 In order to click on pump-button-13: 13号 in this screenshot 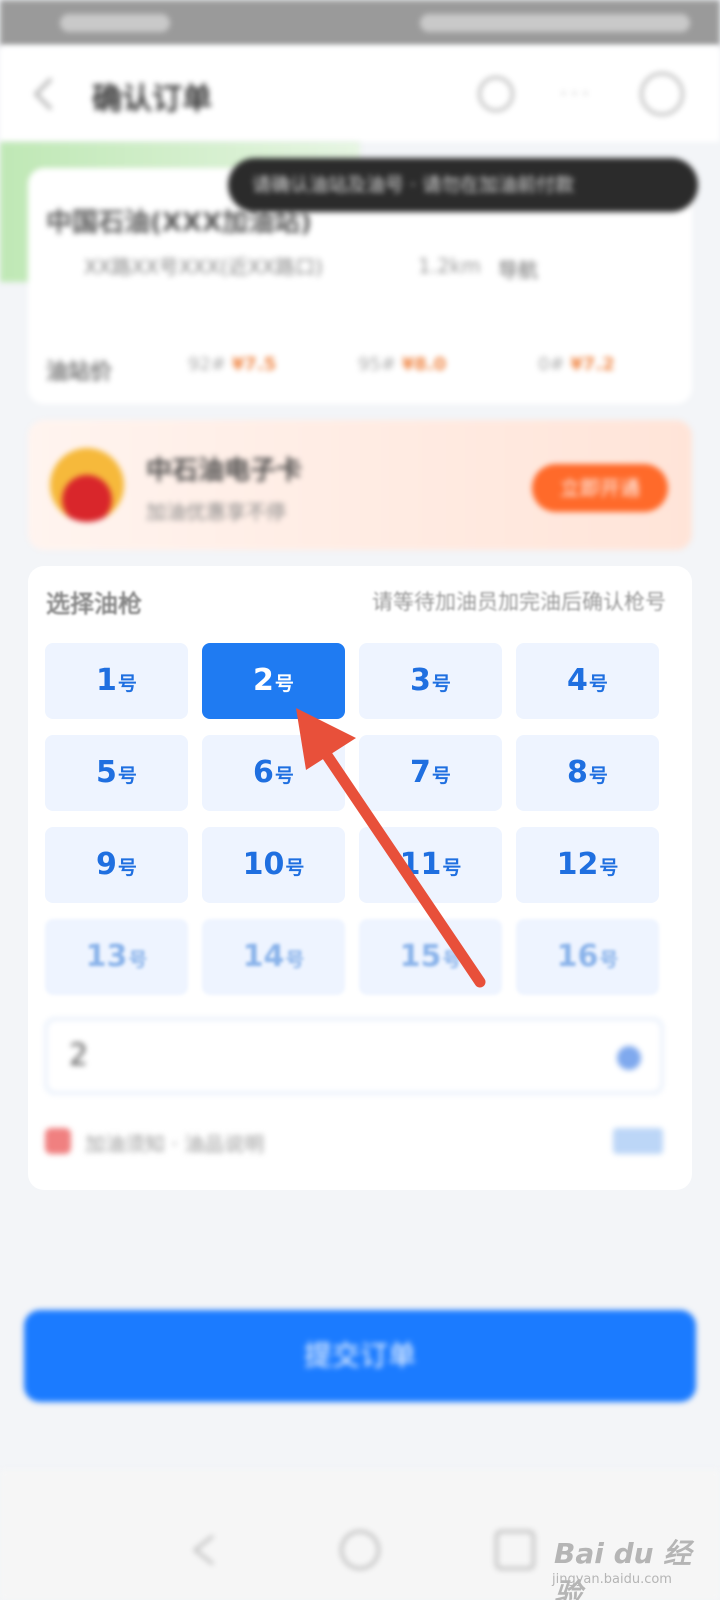, I will do `click(116, 957)`.